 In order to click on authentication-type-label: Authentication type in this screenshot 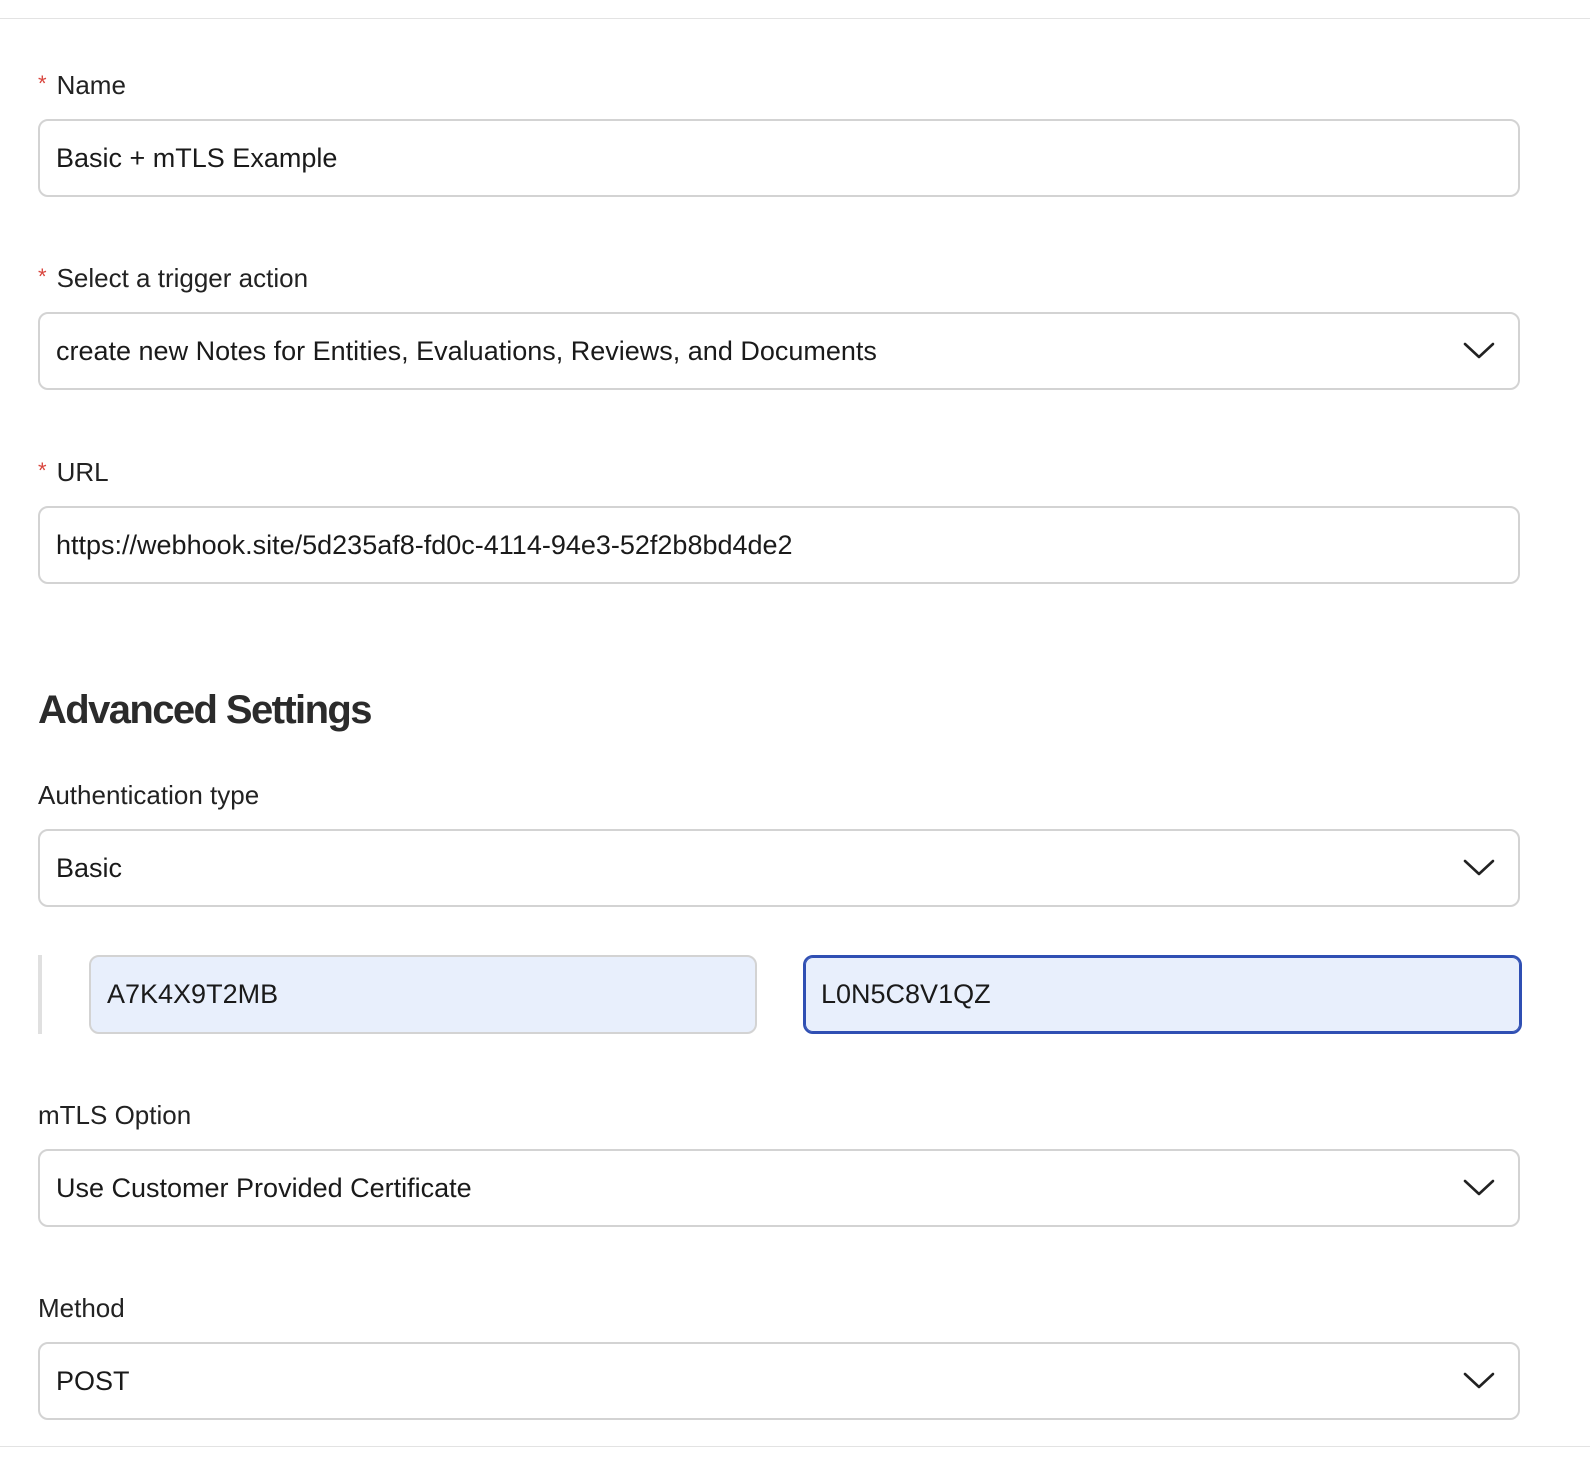, I will do `click(149, 795)`.